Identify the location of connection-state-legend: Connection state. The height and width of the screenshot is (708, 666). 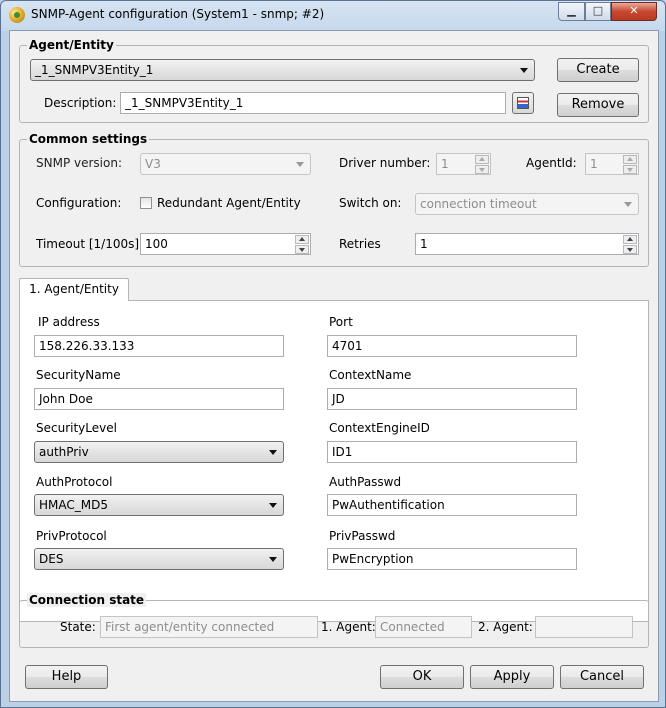
(87, 600).